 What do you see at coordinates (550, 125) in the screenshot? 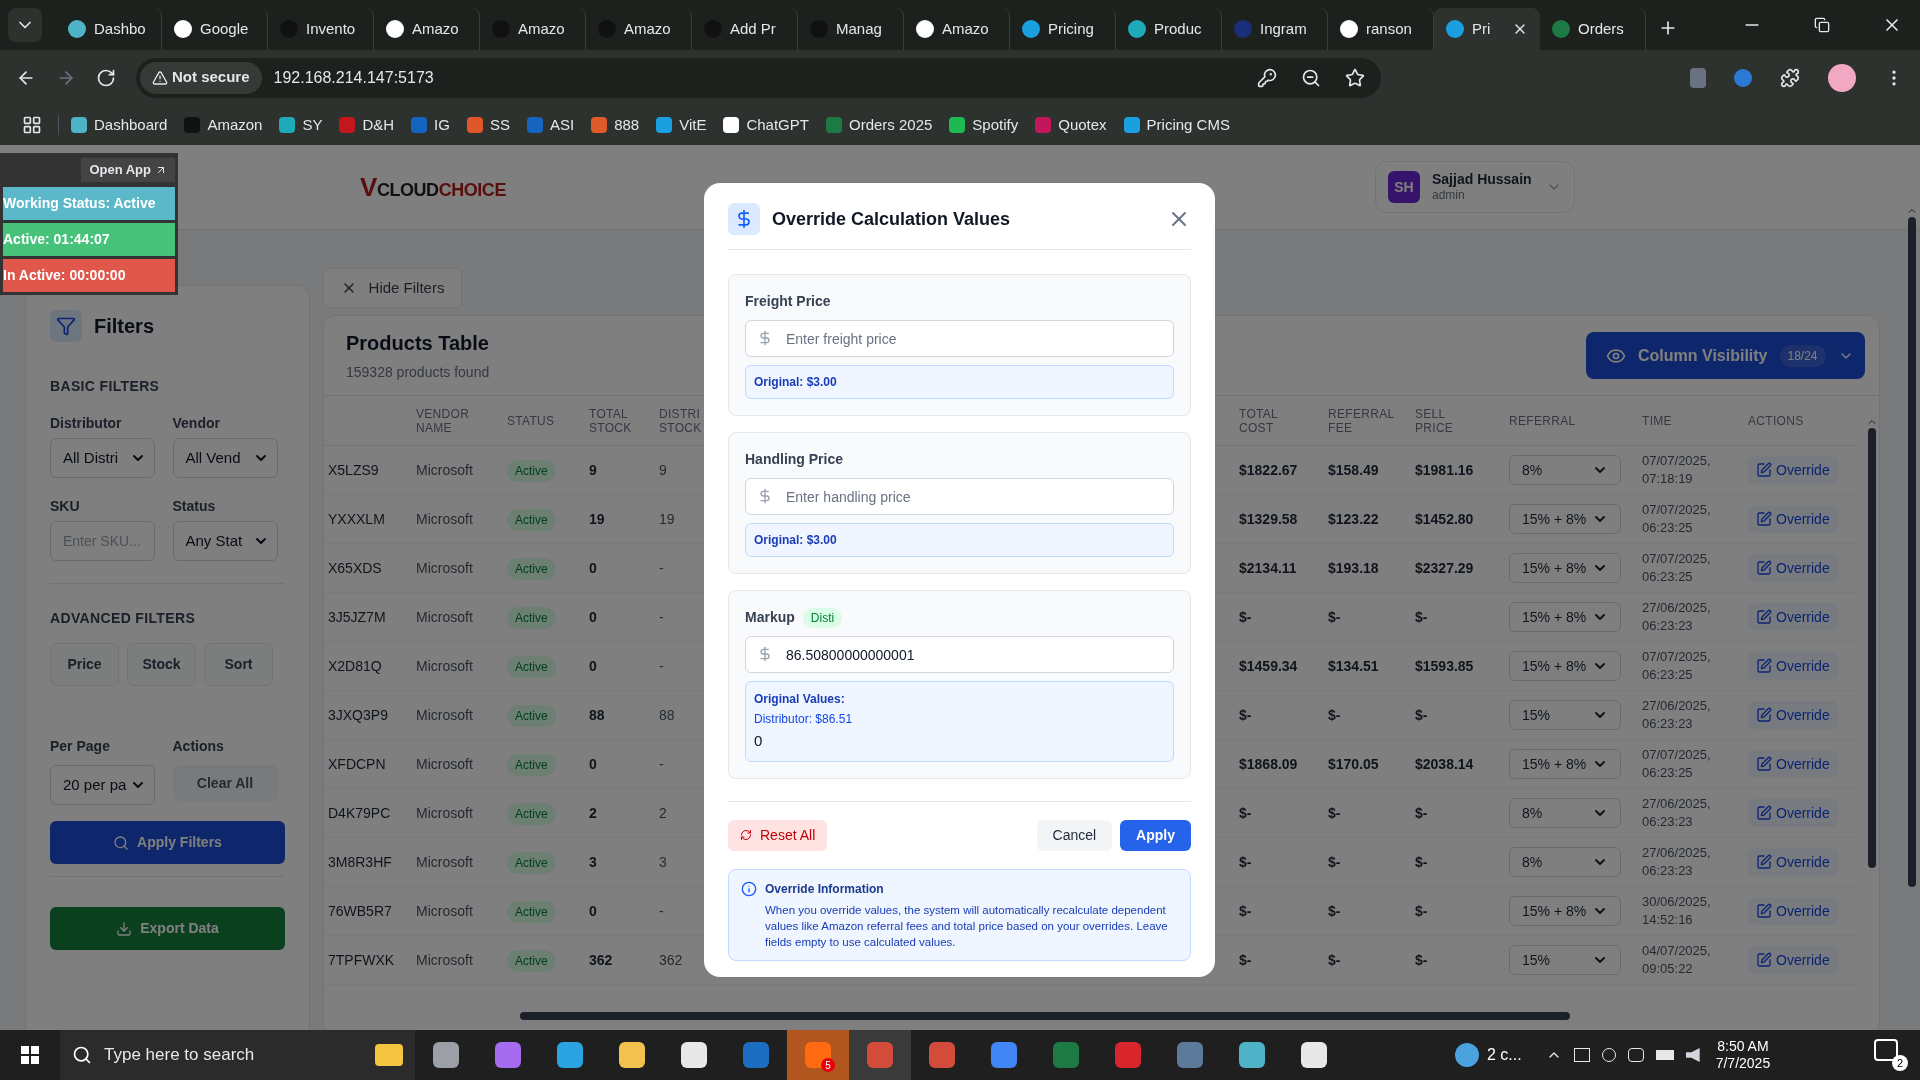
I see `bookmark: ASI` at bounding box center [550, 125].